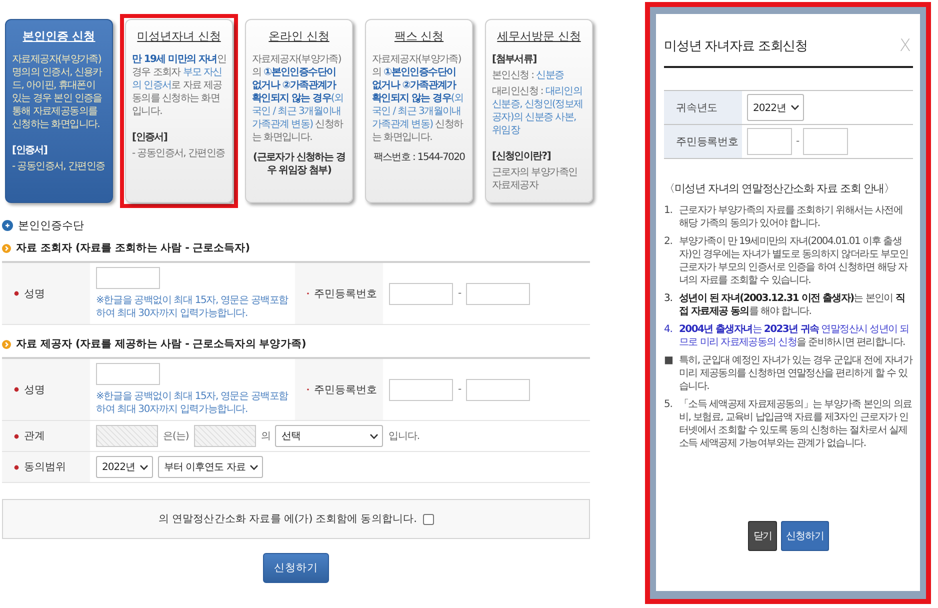 The width and height of the screenshot is (938, 608). I want to click on option-card: 온라인 신청 자료제공자(부양가족)의 ①본인인증수단이 없거나 ②가족관계가 확인되지 않는 경우(외국인 / 최근 3개월이내 가족관계 변동) 신청하는 화면입니다. (근로자가 신청하는 경우 위임장 첨부), so click(299, 111).